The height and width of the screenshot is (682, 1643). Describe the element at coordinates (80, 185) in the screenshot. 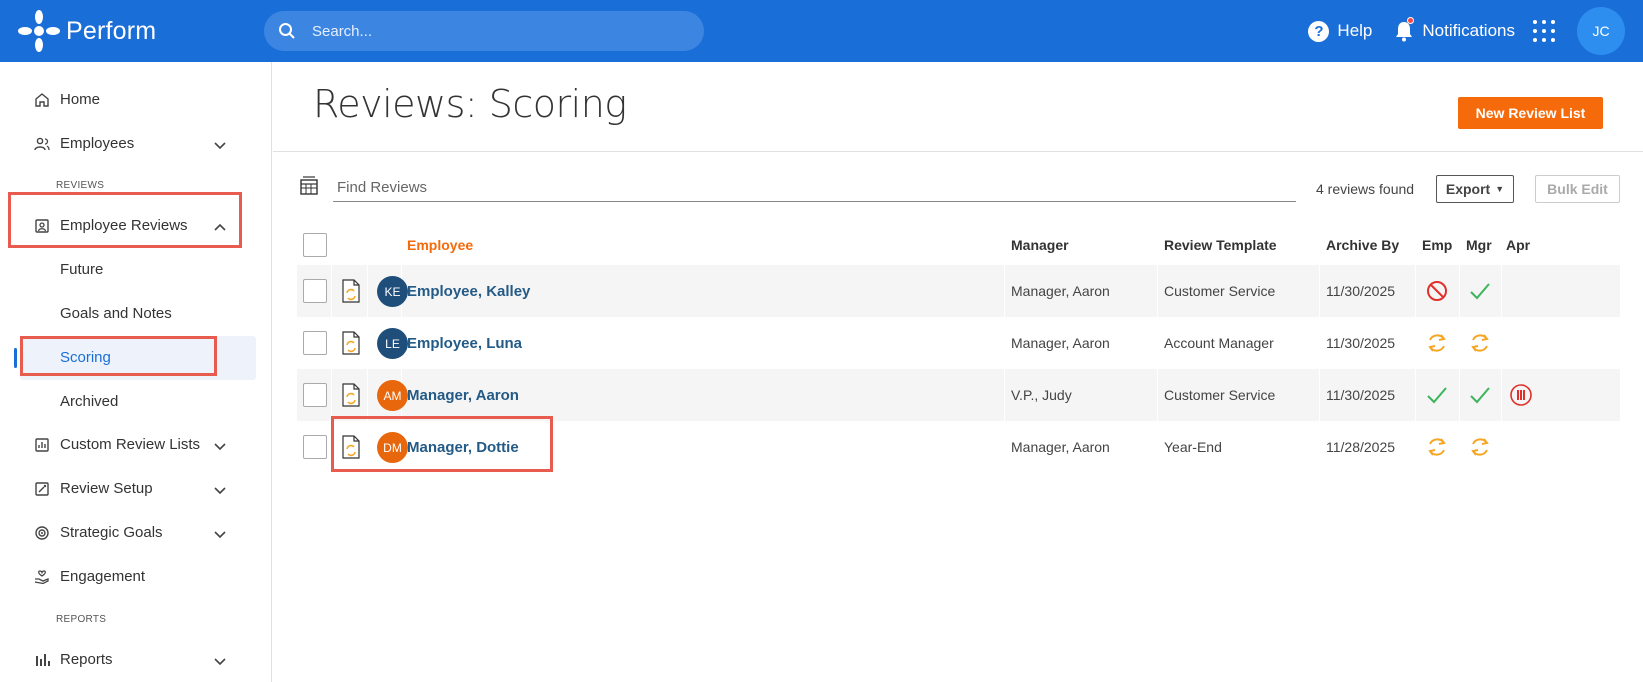

I see `section-label-reviews: REVIEWS` at that location.